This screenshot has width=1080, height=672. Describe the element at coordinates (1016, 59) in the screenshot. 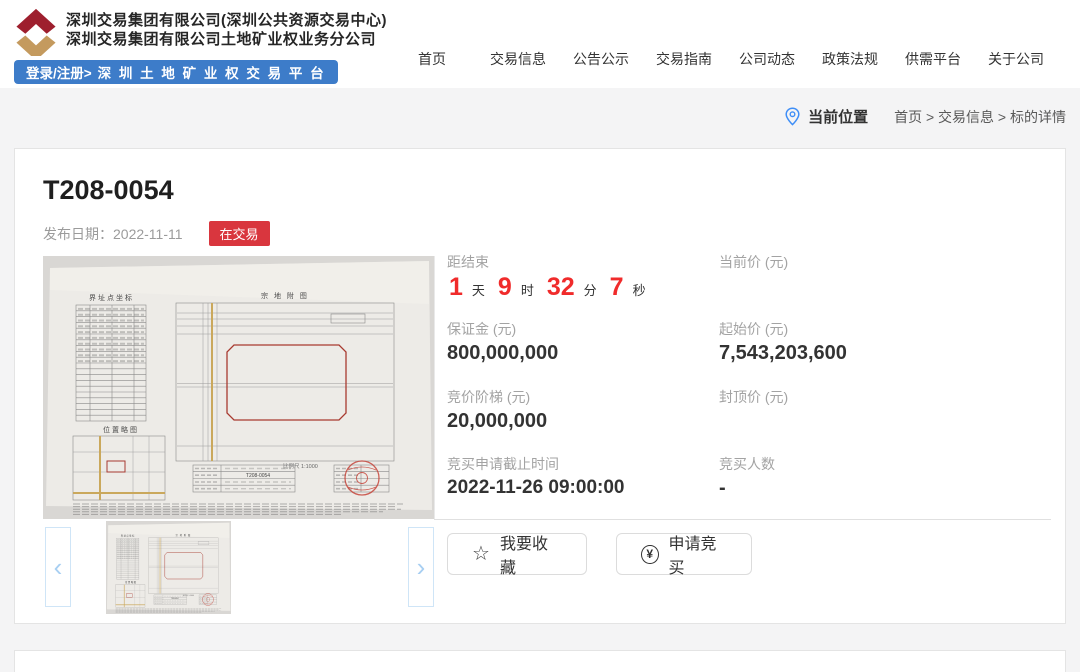

I see `nav-item-about: 关于公司` at that location.